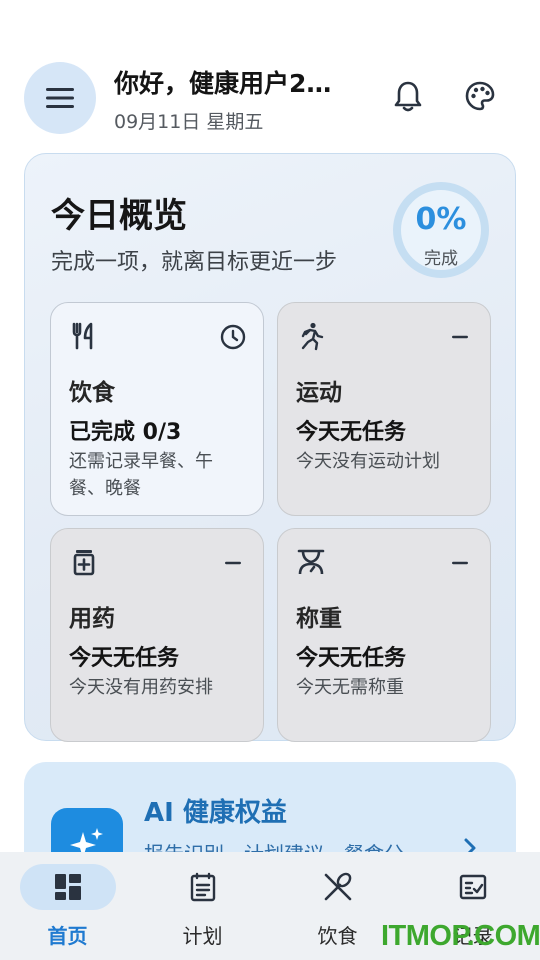  I want to click on overview-title: 今日概览, so click(119, 216).